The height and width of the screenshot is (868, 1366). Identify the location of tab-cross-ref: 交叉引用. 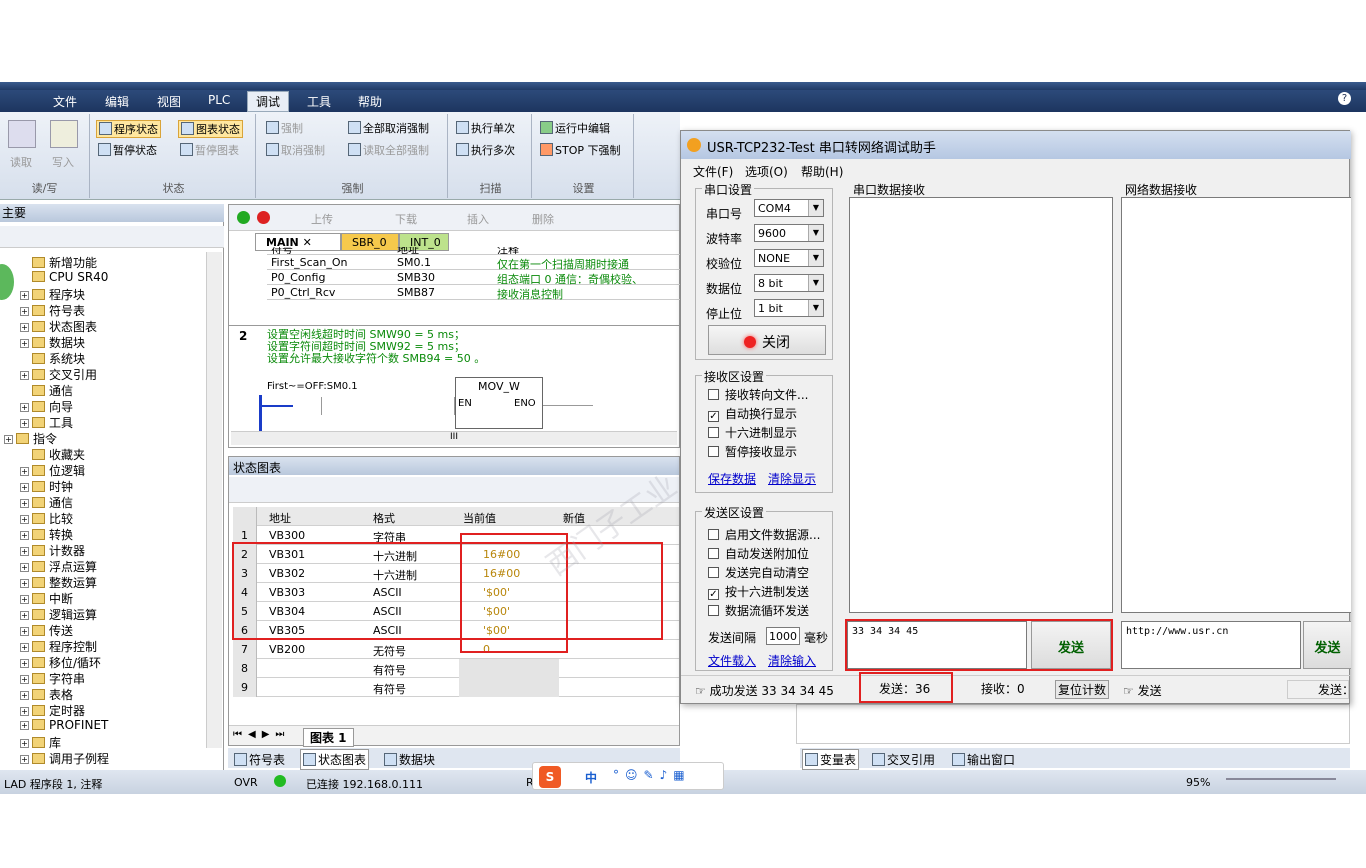
(903, 759).